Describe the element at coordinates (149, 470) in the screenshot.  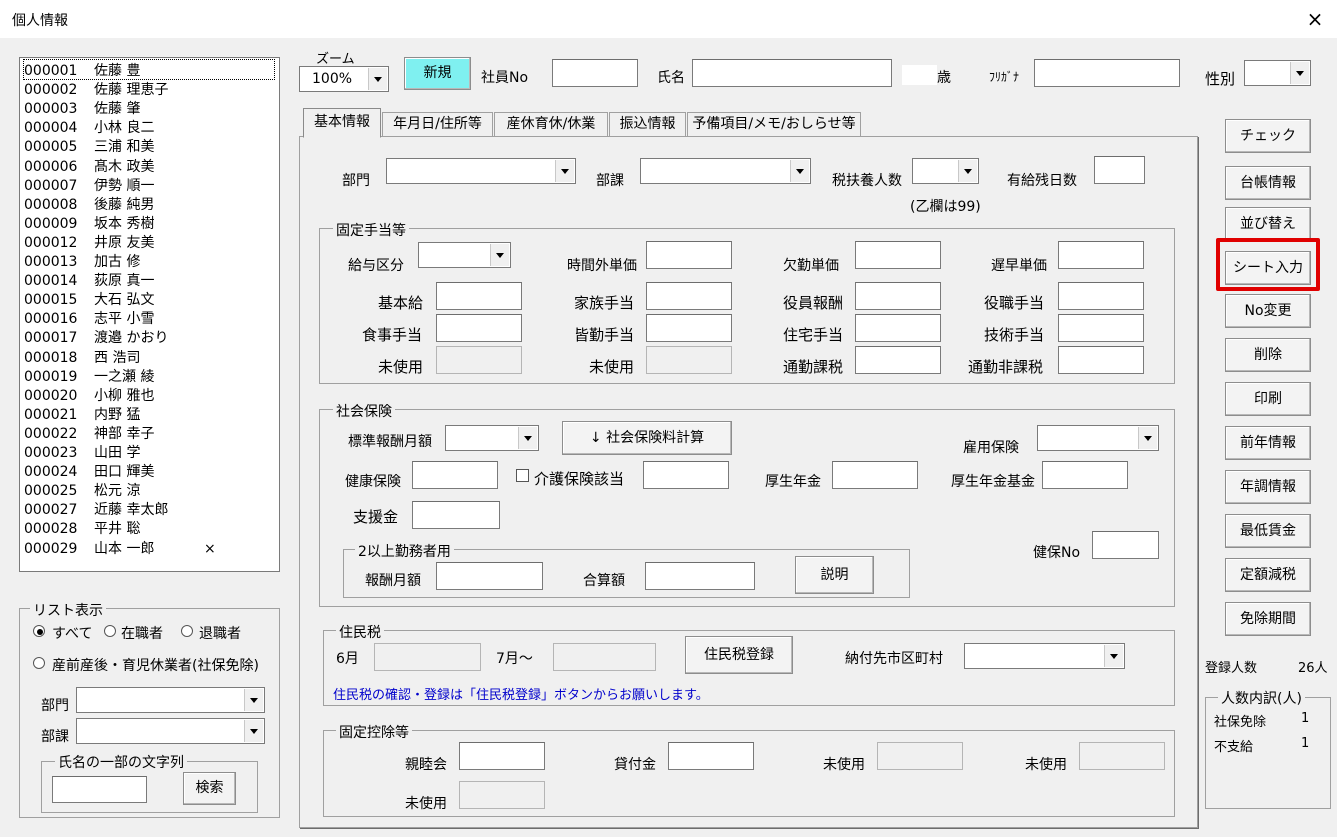
I see `list-item: 000024 田口 輝美` at that location.